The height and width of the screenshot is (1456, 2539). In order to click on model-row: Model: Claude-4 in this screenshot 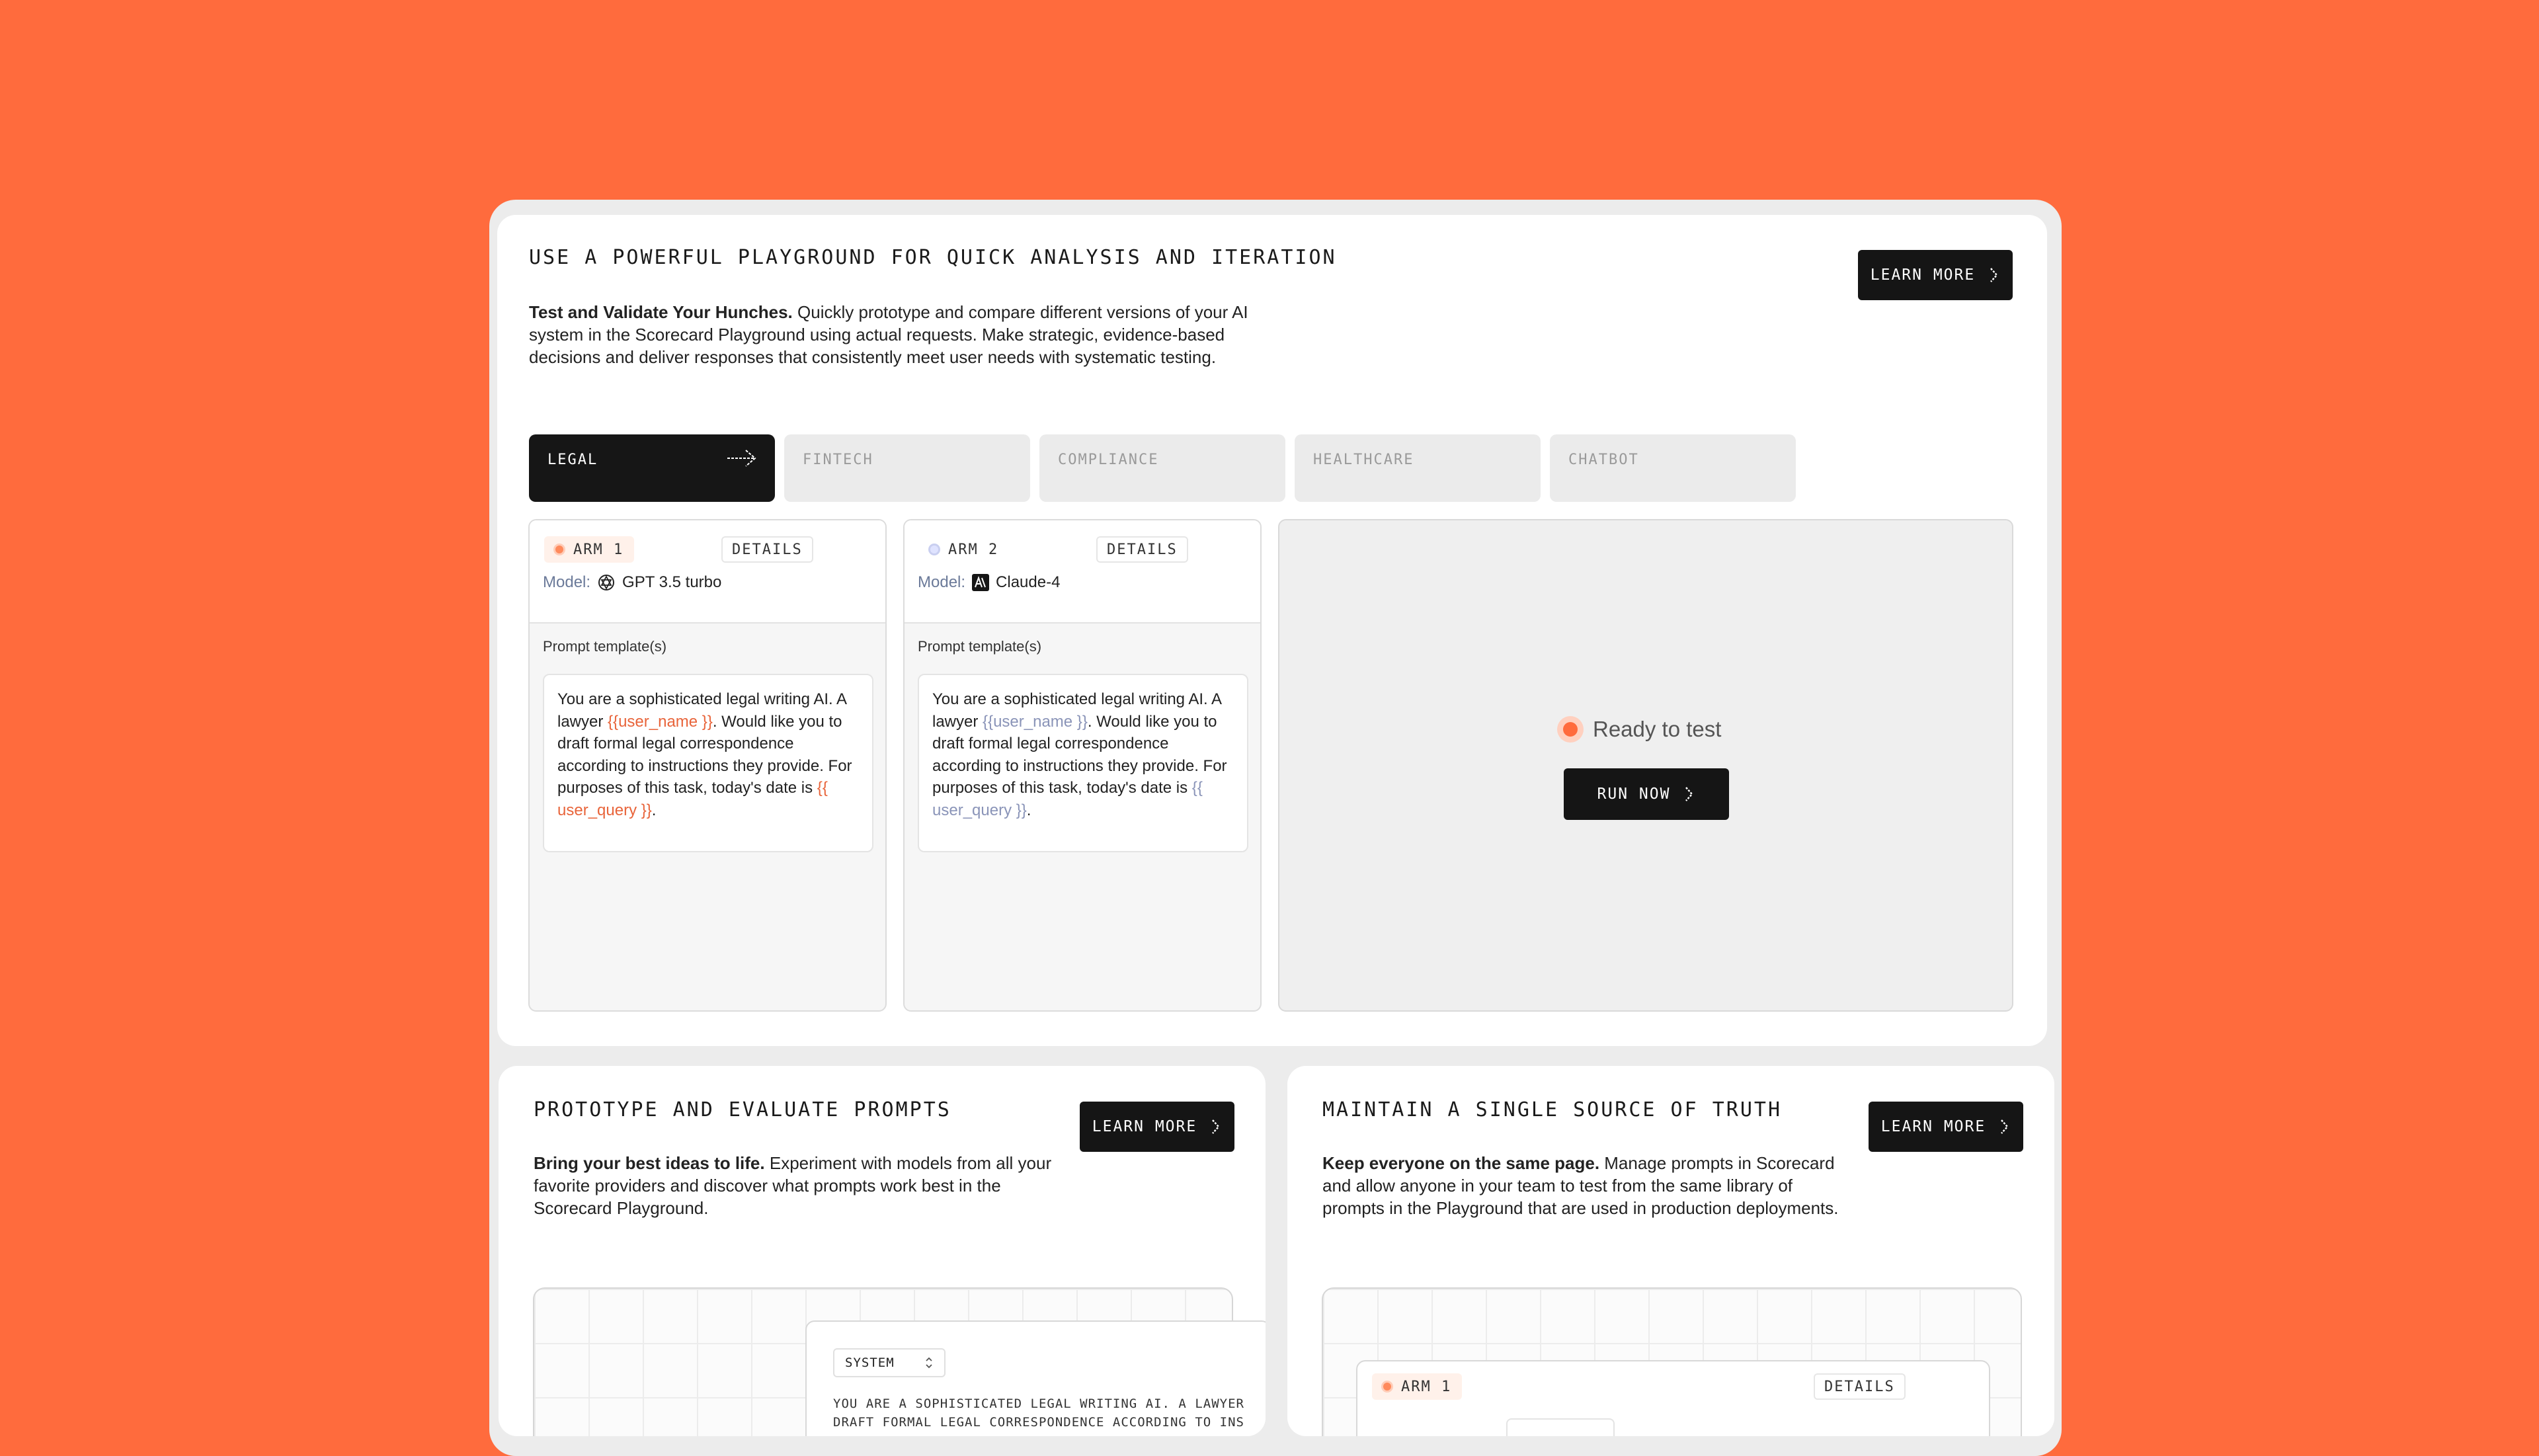, I will do `click(989, 582)`.